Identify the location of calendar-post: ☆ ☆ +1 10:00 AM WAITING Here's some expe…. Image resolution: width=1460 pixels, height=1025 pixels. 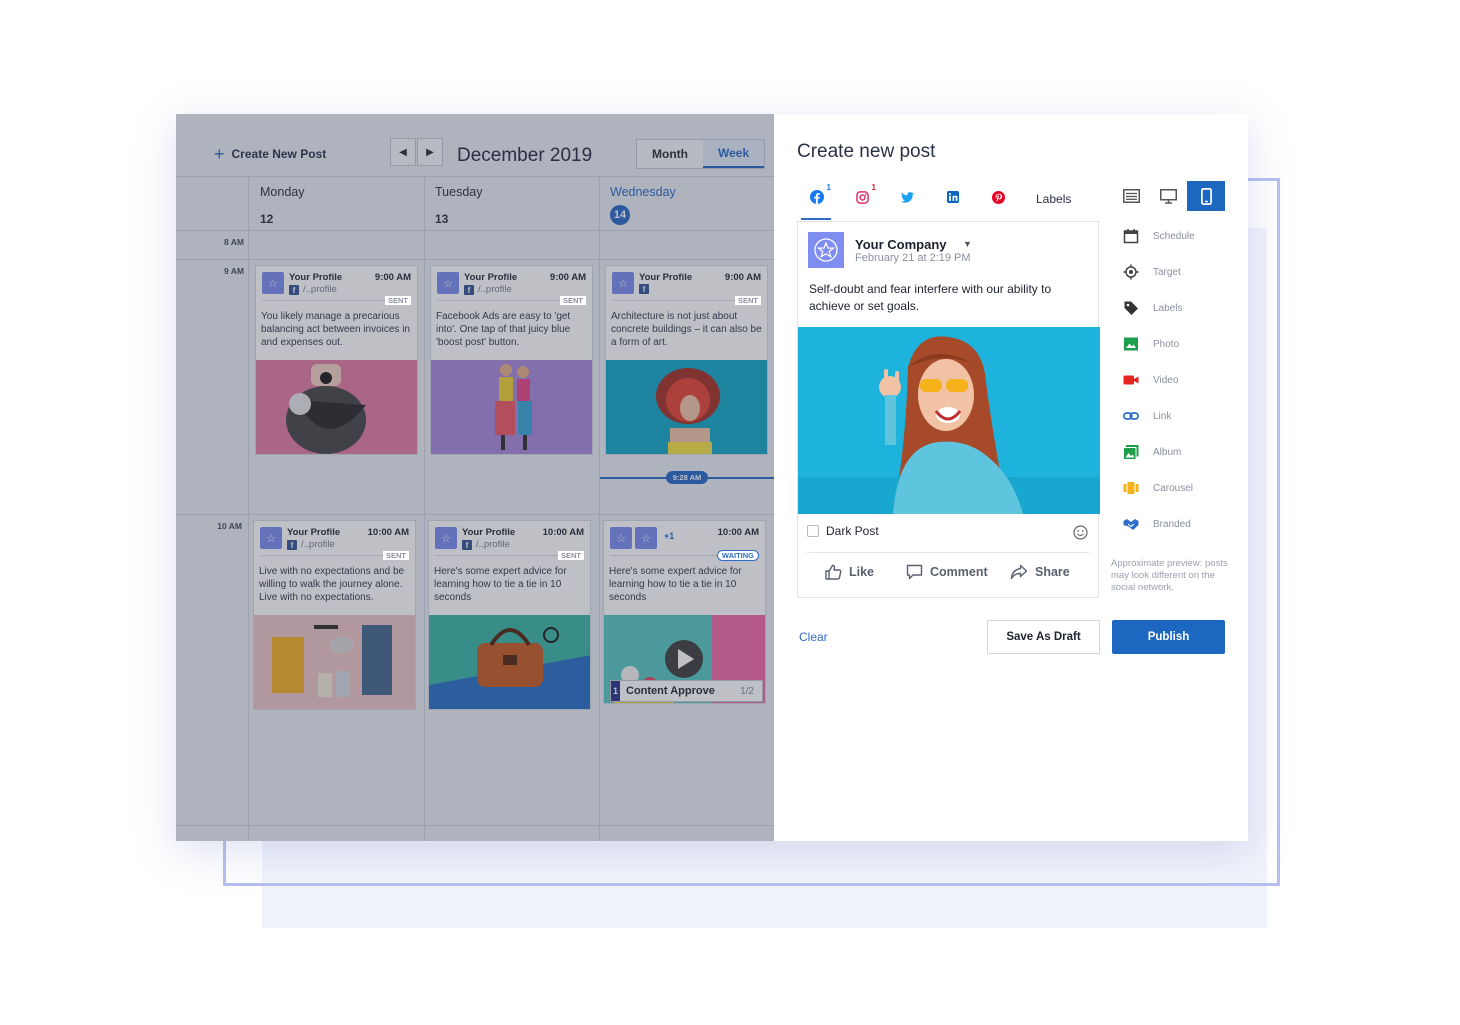
(684, 612).